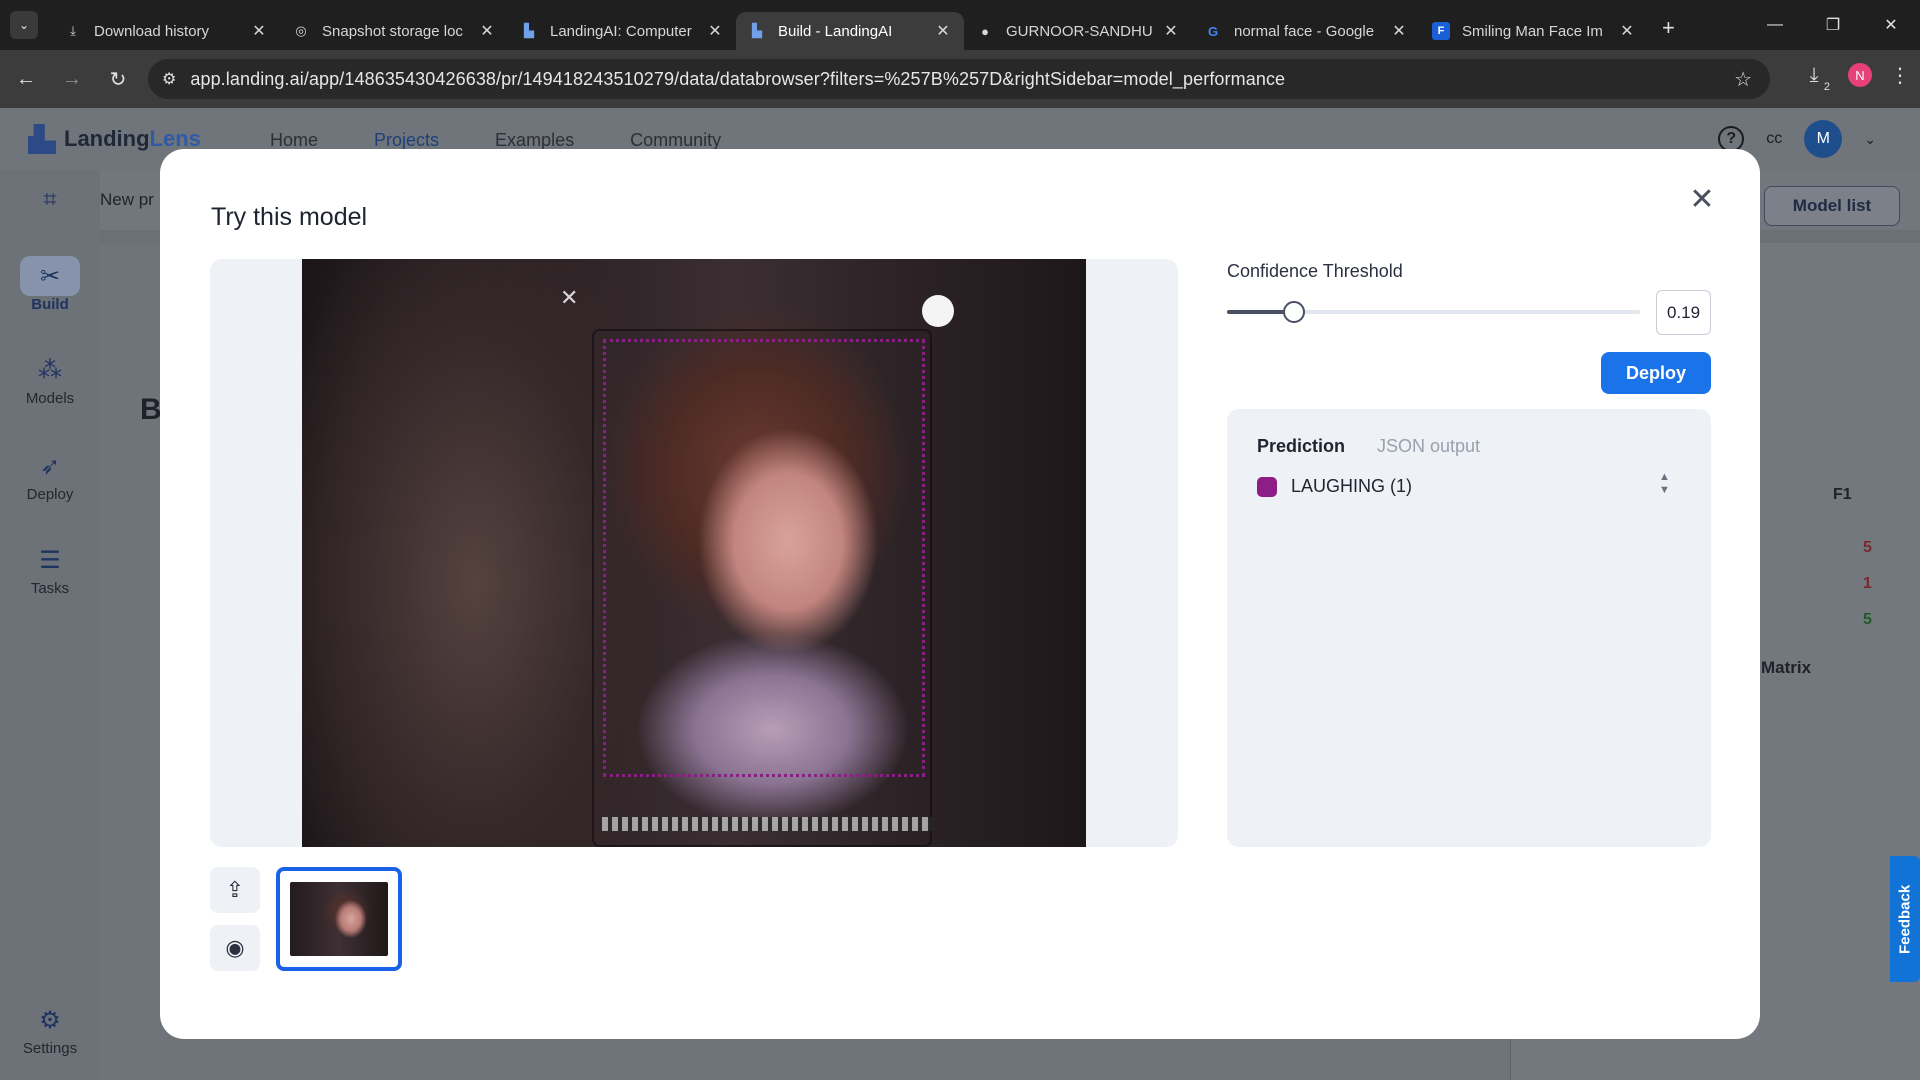 This screenshot has width=1920, height=1080. I want to click on confusion-matrix-label: Matrix, so click(1786, 667).